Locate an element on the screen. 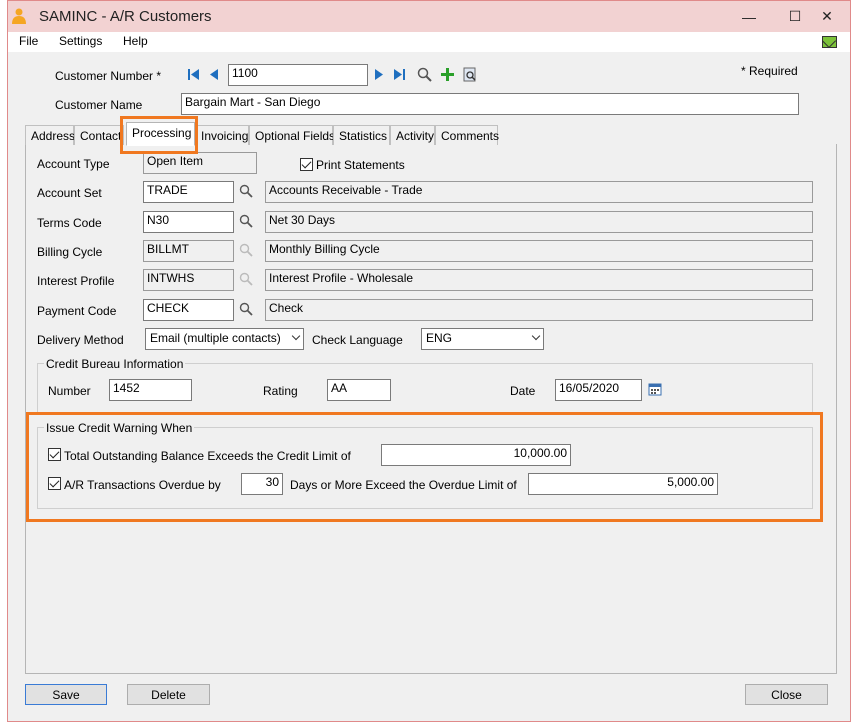  tab-contact: Contact is located at coordinates (99, 135).